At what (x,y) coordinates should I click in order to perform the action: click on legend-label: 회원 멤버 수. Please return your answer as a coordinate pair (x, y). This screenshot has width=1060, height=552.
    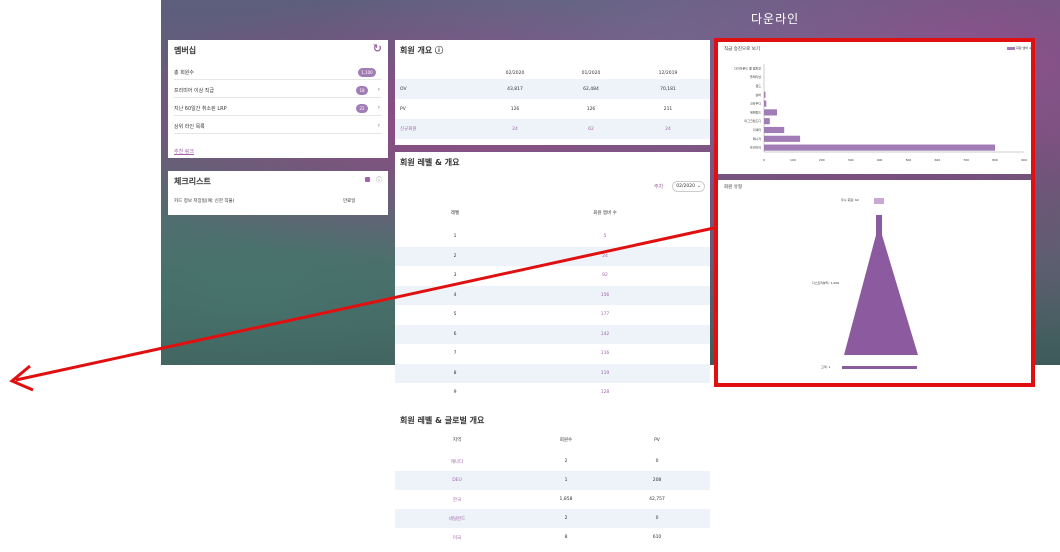
    Looking at the image, I should click on (1024, 48).